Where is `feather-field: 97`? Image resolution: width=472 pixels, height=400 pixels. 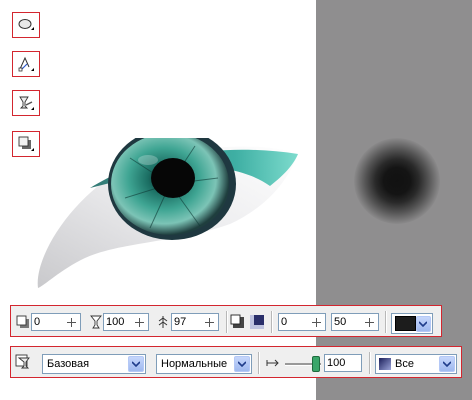 feather-field: 97 is located at coordinates (195, 322).